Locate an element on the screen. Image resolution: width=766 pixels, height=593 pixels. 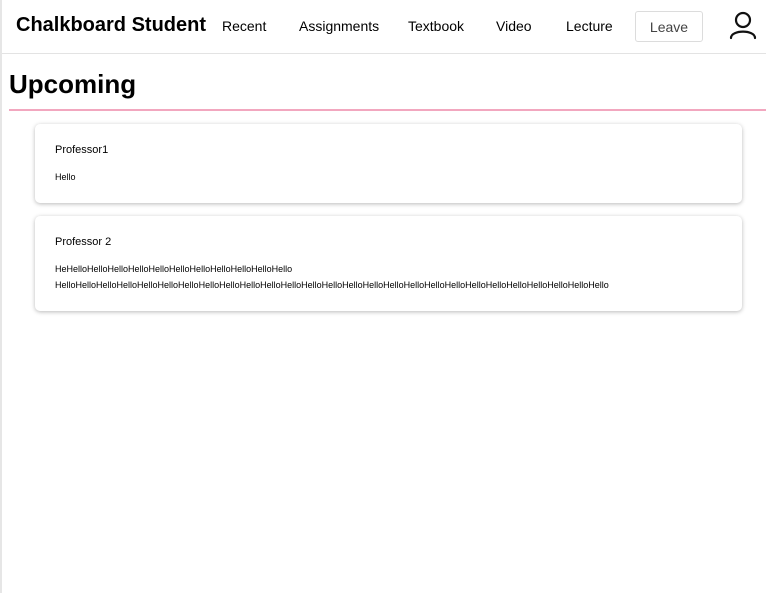
page-title: Upcoming is located at coordinates (73, 84).